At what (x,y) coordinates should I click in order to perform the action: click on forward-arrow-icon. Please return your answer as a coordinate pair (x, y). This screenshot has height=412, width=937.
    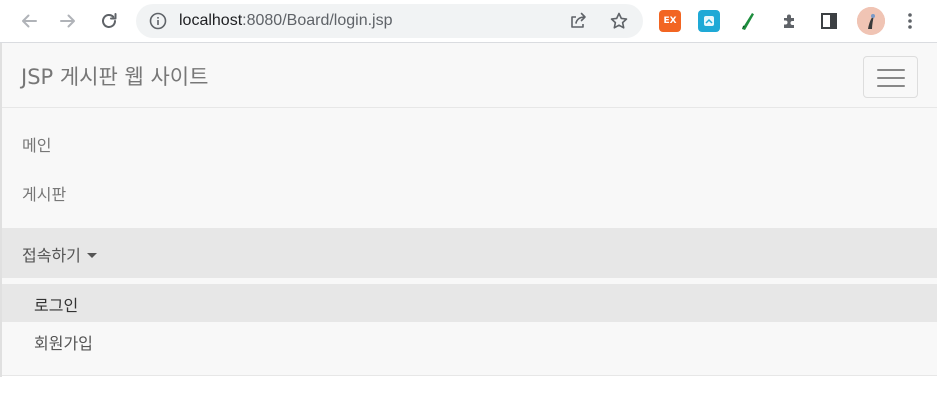
    Looking at the image, I should click on (68, 21).